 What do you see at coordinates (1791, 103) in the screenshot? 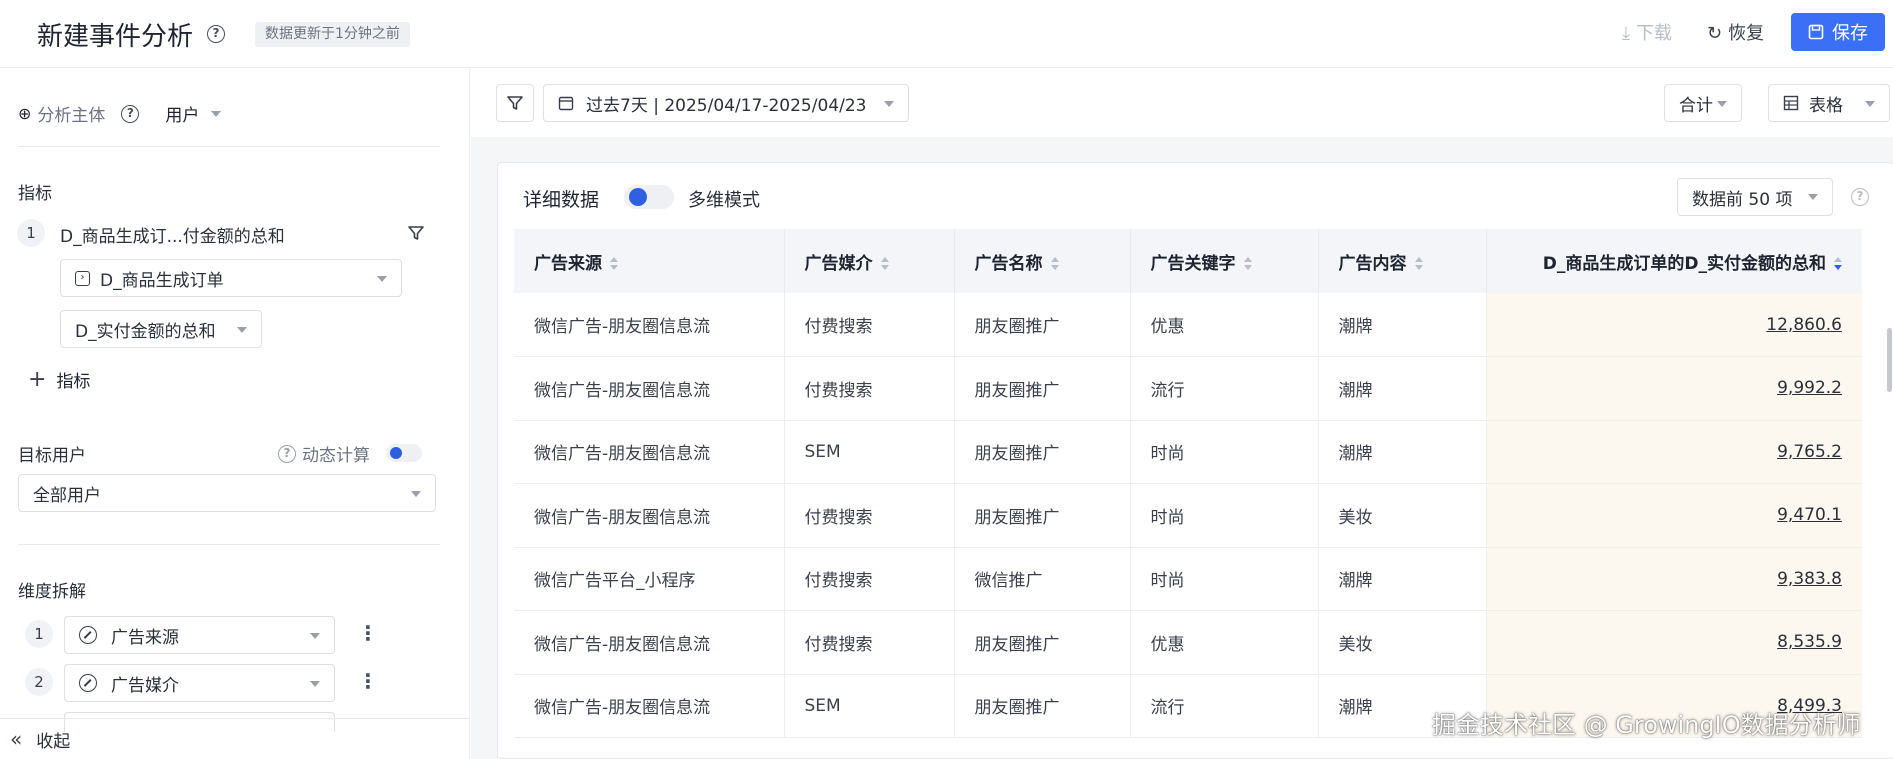
I see `table-icon` at bounding box center [1791, 103].